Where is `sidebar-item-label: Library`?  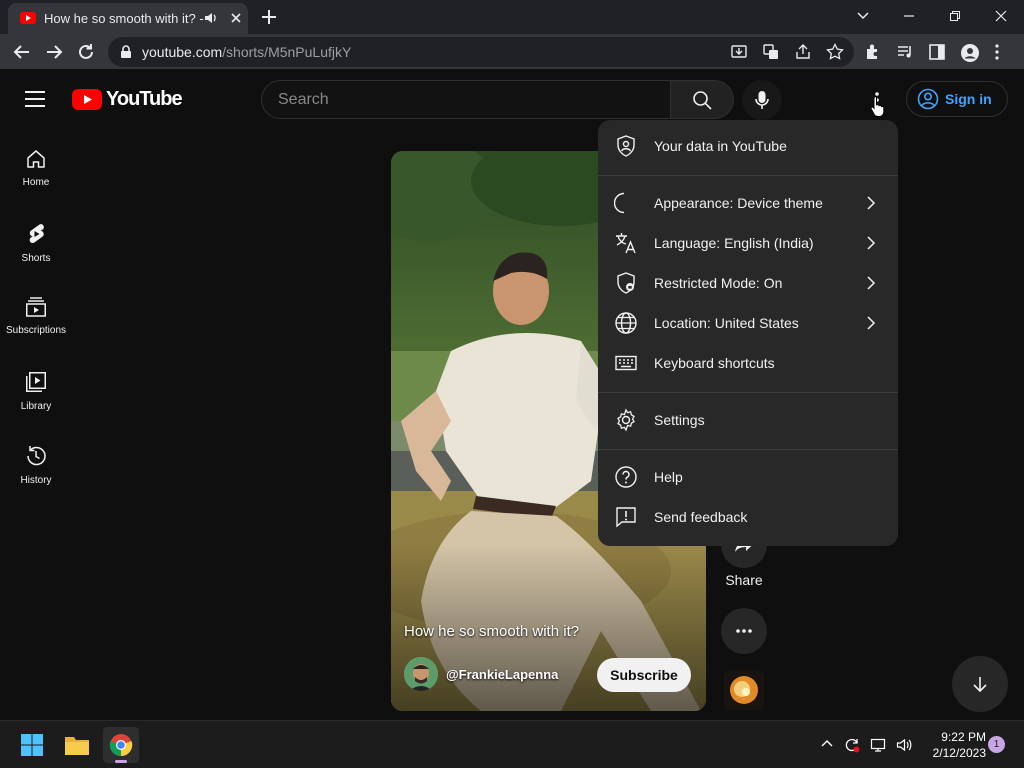 sidebar-item-label: Library is located at coordinates (36, 406).